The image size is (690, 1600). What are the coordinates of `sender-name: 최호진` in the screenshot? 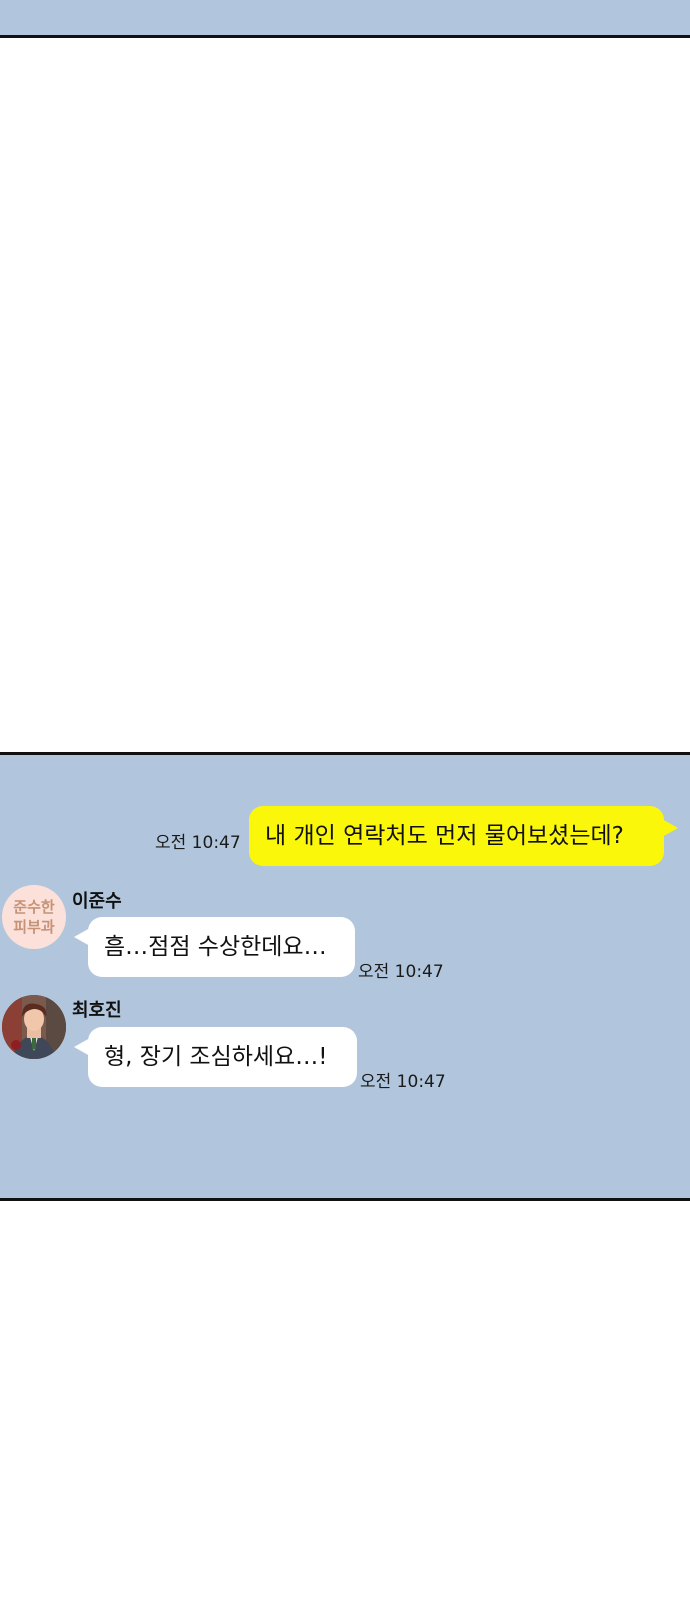 It's located at (97, 1010).